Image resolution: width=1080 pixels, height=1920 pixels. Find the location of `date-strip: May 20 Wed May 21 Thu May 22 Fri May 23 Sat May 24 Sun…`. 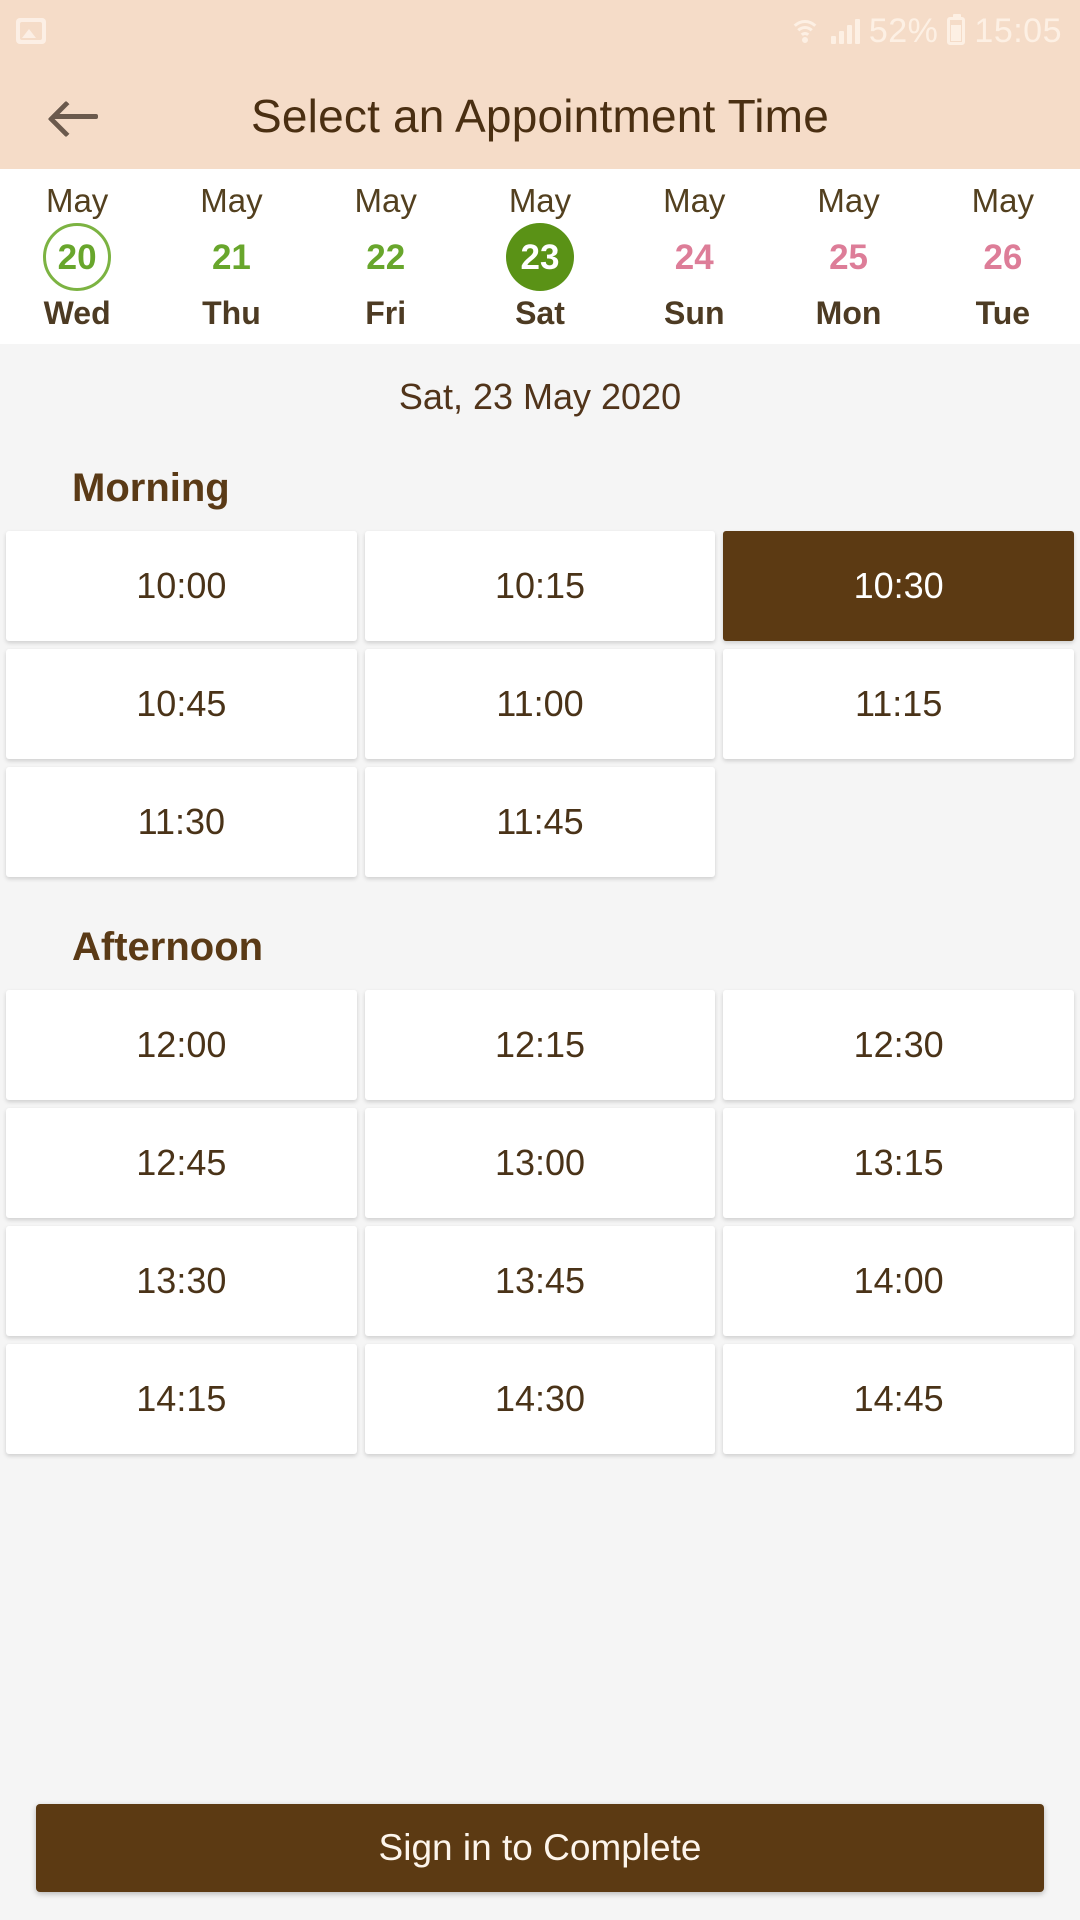

date-strip: May 20 Wed May 21 Thu May 22 Fri May 23 Sat May 24 Sun… is located at coordinates (540, 256).